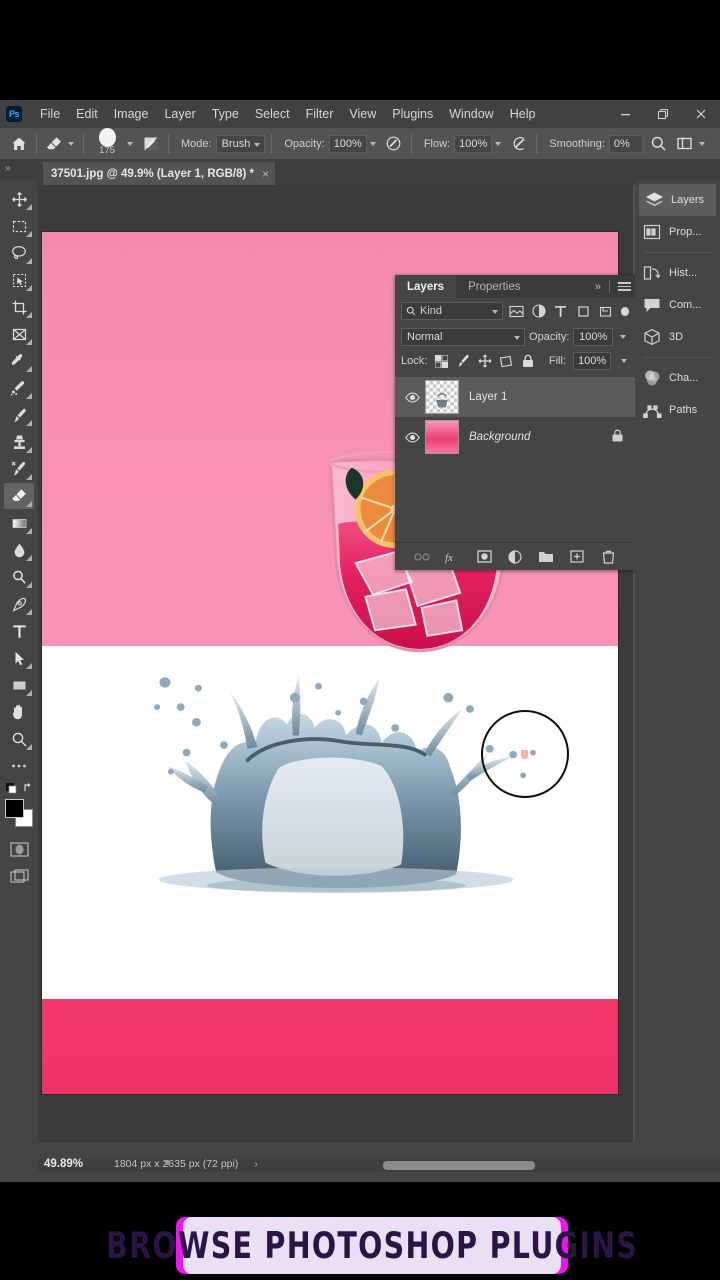 Image resolution: width=720 pixels, height=1280 pixels. Describe the element at coordinates (523, 114) in the screenshot. I see `menu-help: Help` at that location.